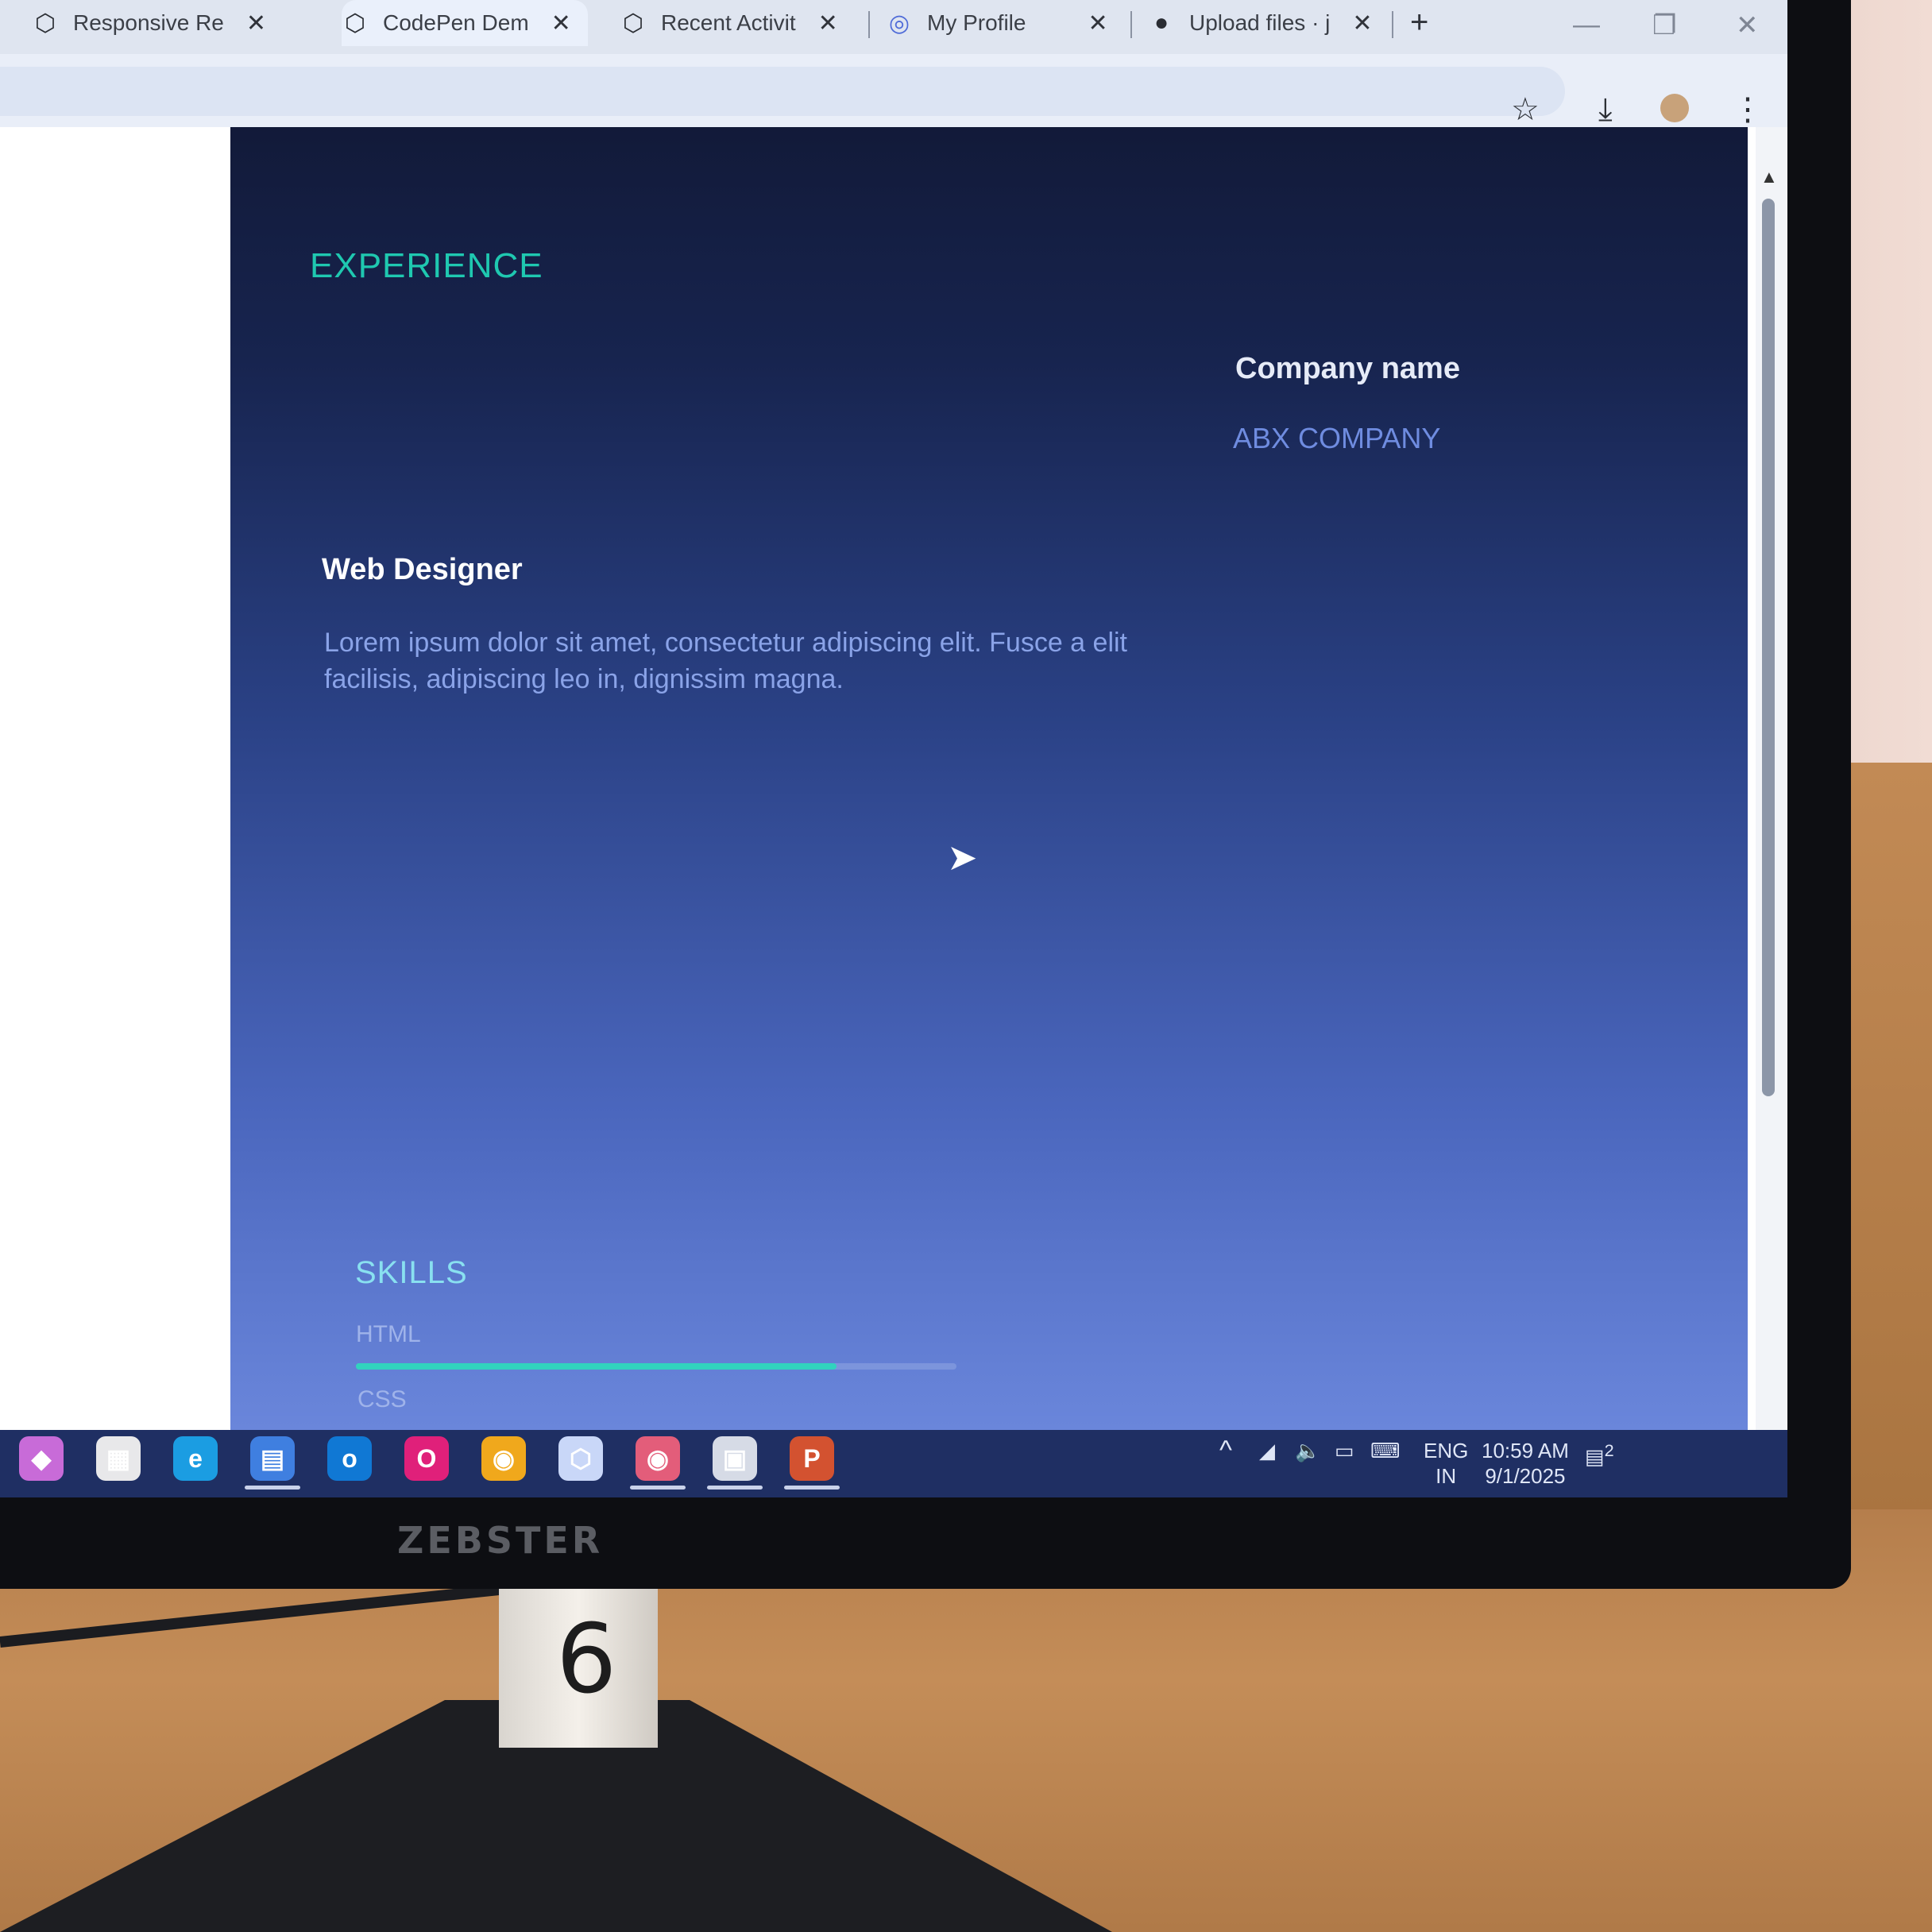 The height and width of the screenshot is (1932, 1932). What do you see at coordinates (1347, 368) in the screenshot?
I see `company-name-label: Company name` at bounding box center [1347, 368].